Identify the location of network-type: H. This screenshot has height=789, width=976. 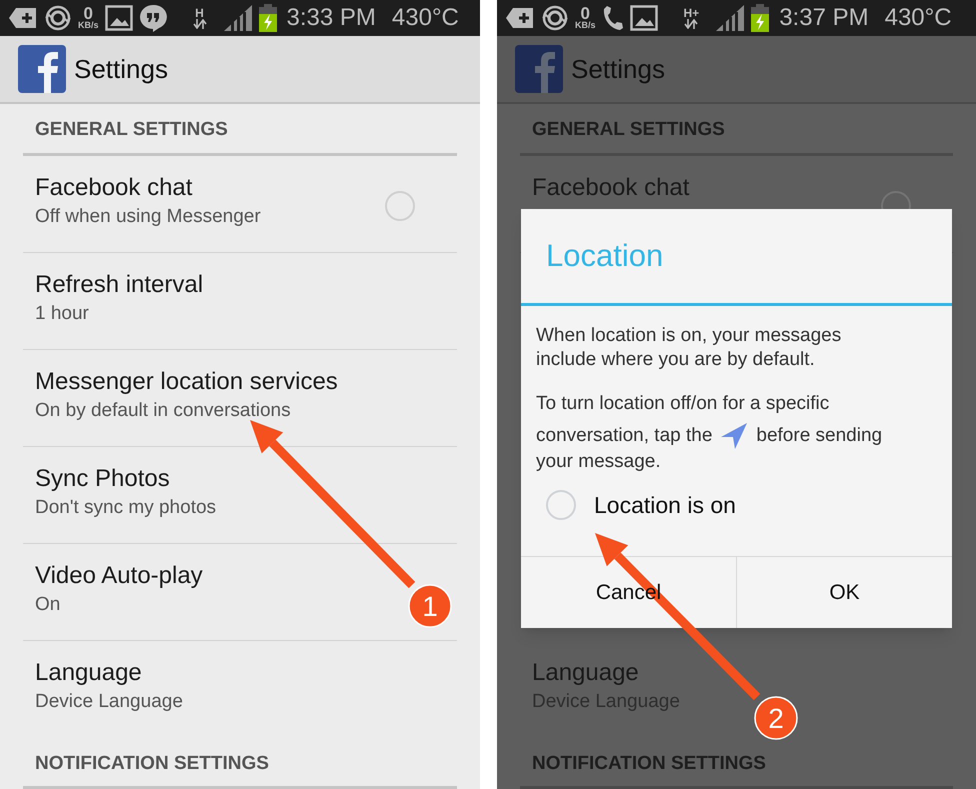
(199, 13).